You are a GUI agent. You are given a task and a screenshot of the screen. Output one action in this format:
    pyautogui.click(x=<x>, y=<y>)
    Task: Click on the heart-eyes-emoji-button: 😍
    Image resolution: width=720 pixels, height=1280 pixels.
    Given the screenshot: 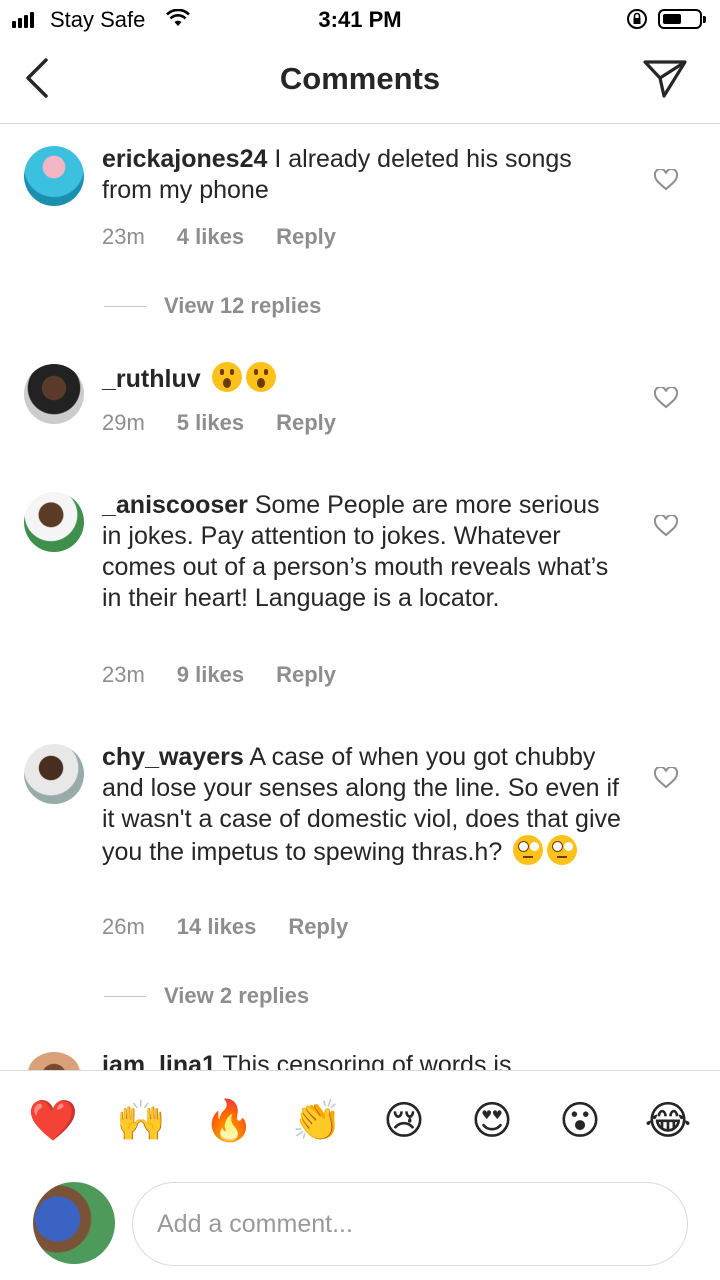 What is the action you would take?
    pyautogui.click(x=492, y=1121)
    